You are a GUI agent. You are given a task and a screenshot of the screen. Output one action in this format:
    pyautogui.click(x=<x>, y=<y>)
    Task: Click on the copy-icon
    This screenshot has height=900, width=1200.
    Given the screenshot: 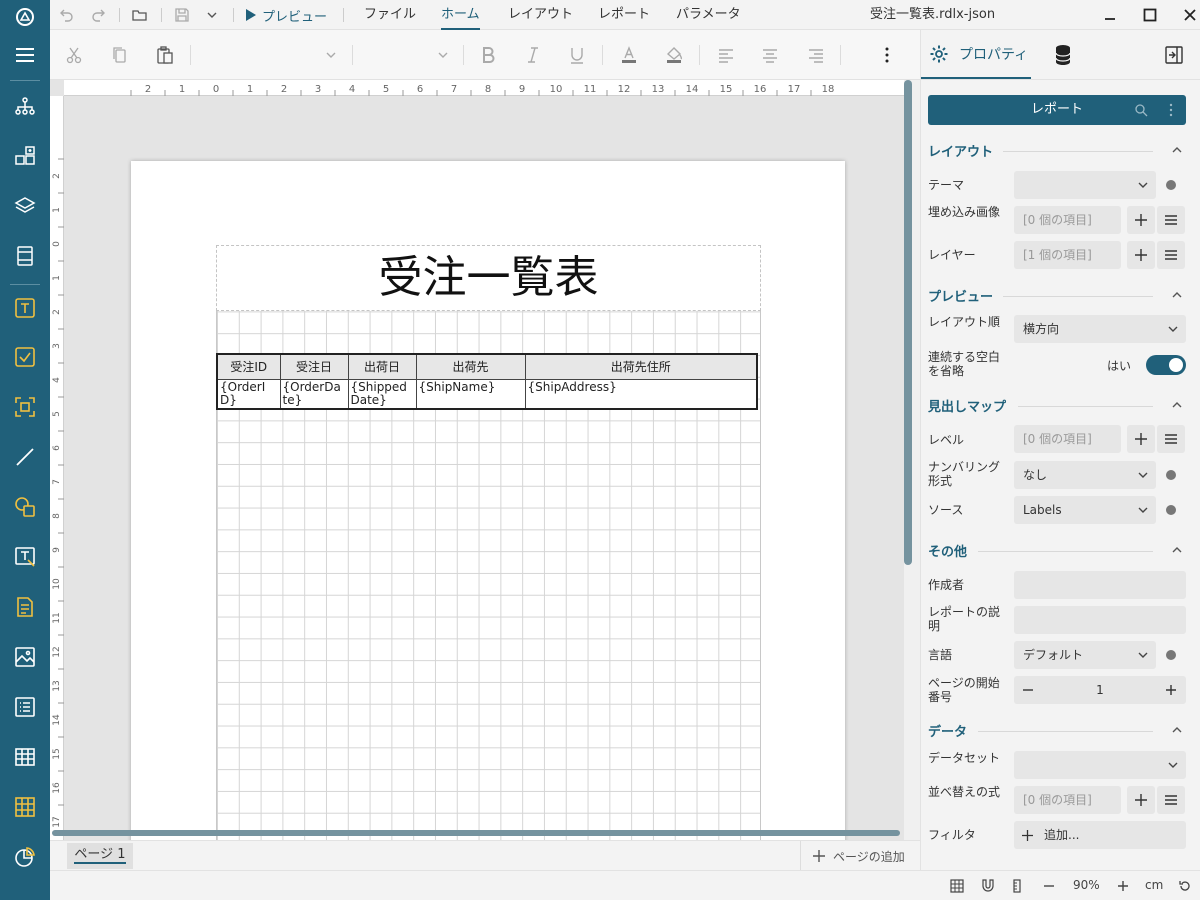 What is the action you would take?
    pyautogui.click(x=120, y=55)
    